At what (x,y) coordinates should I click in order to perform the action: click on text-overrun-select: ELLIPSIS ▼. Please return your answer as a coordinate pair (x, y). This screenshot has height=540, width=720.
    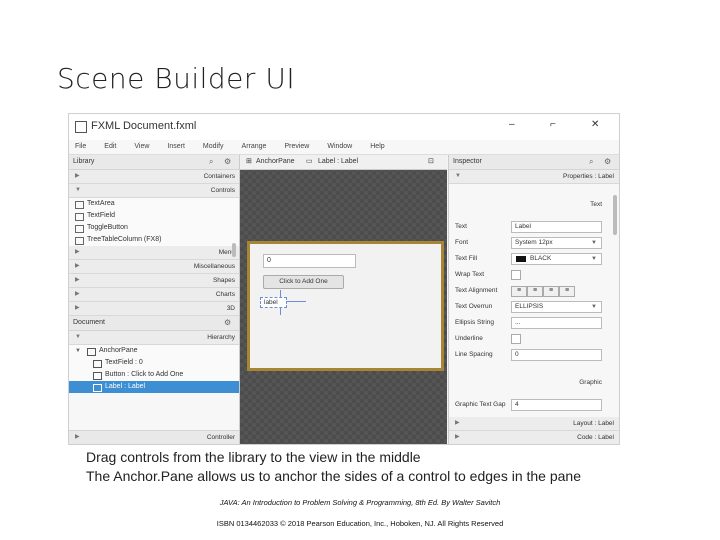
    Looking at the image, I should click on (556, 307).